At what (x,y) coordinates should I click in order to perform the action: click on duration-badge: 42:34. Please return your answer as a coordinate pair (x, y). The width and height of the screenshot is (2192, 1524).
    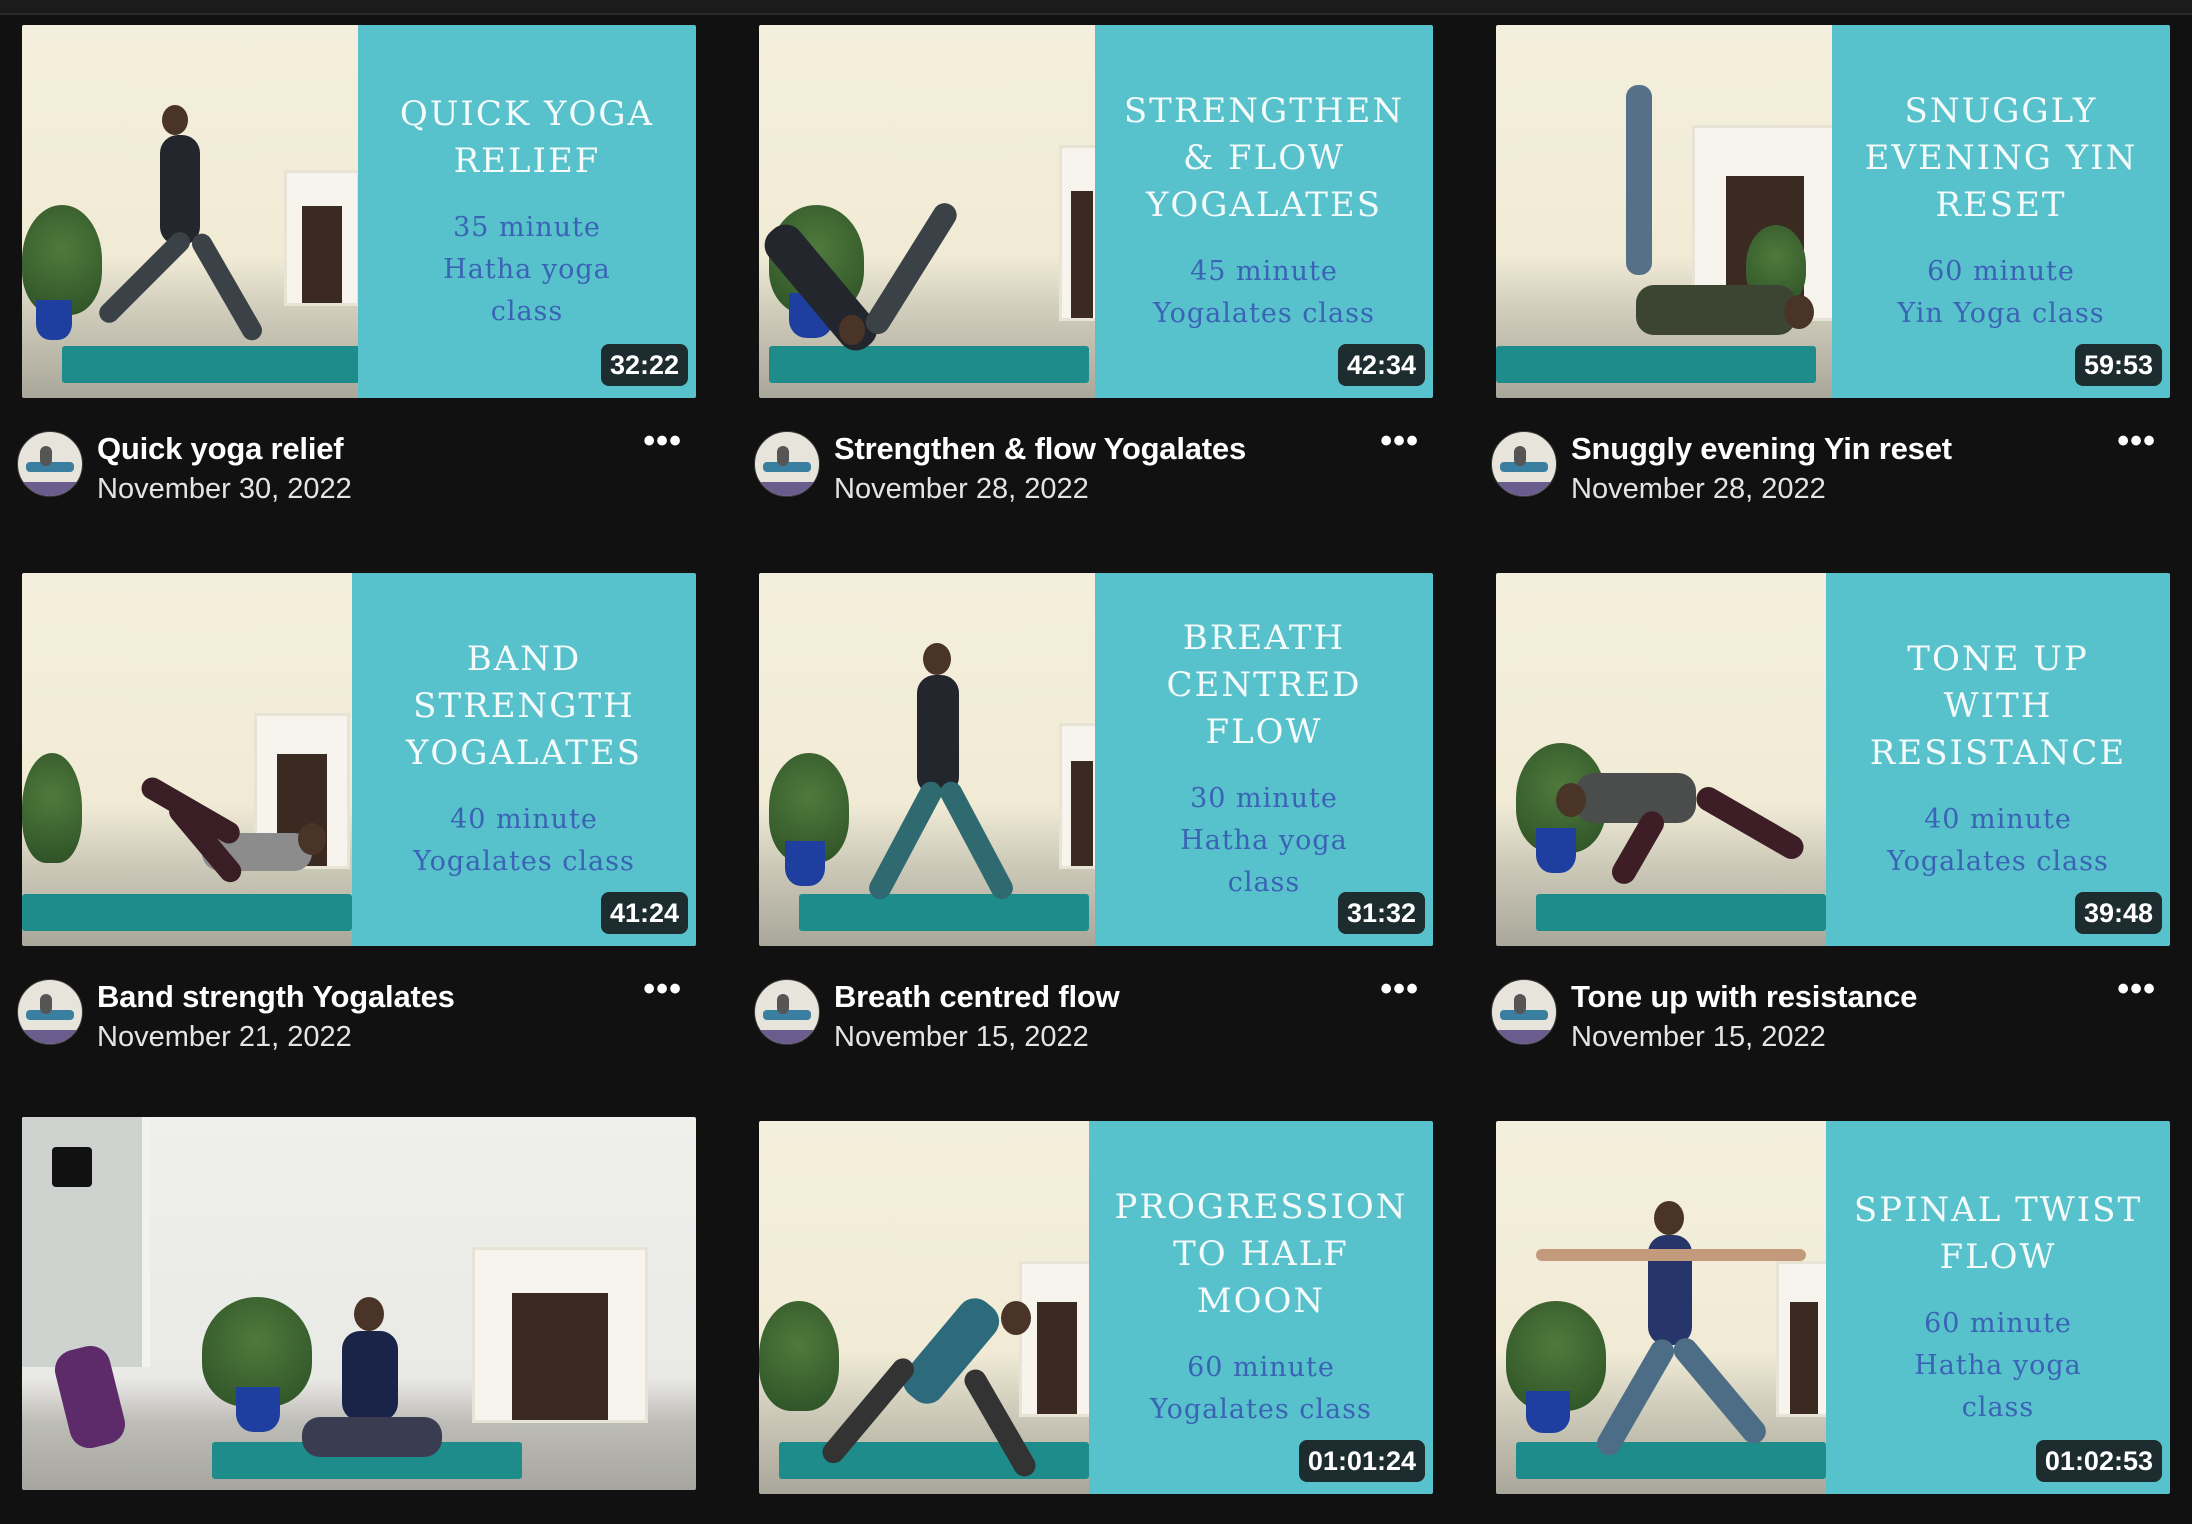
    Looking at the image, I should click on (1381, 365).